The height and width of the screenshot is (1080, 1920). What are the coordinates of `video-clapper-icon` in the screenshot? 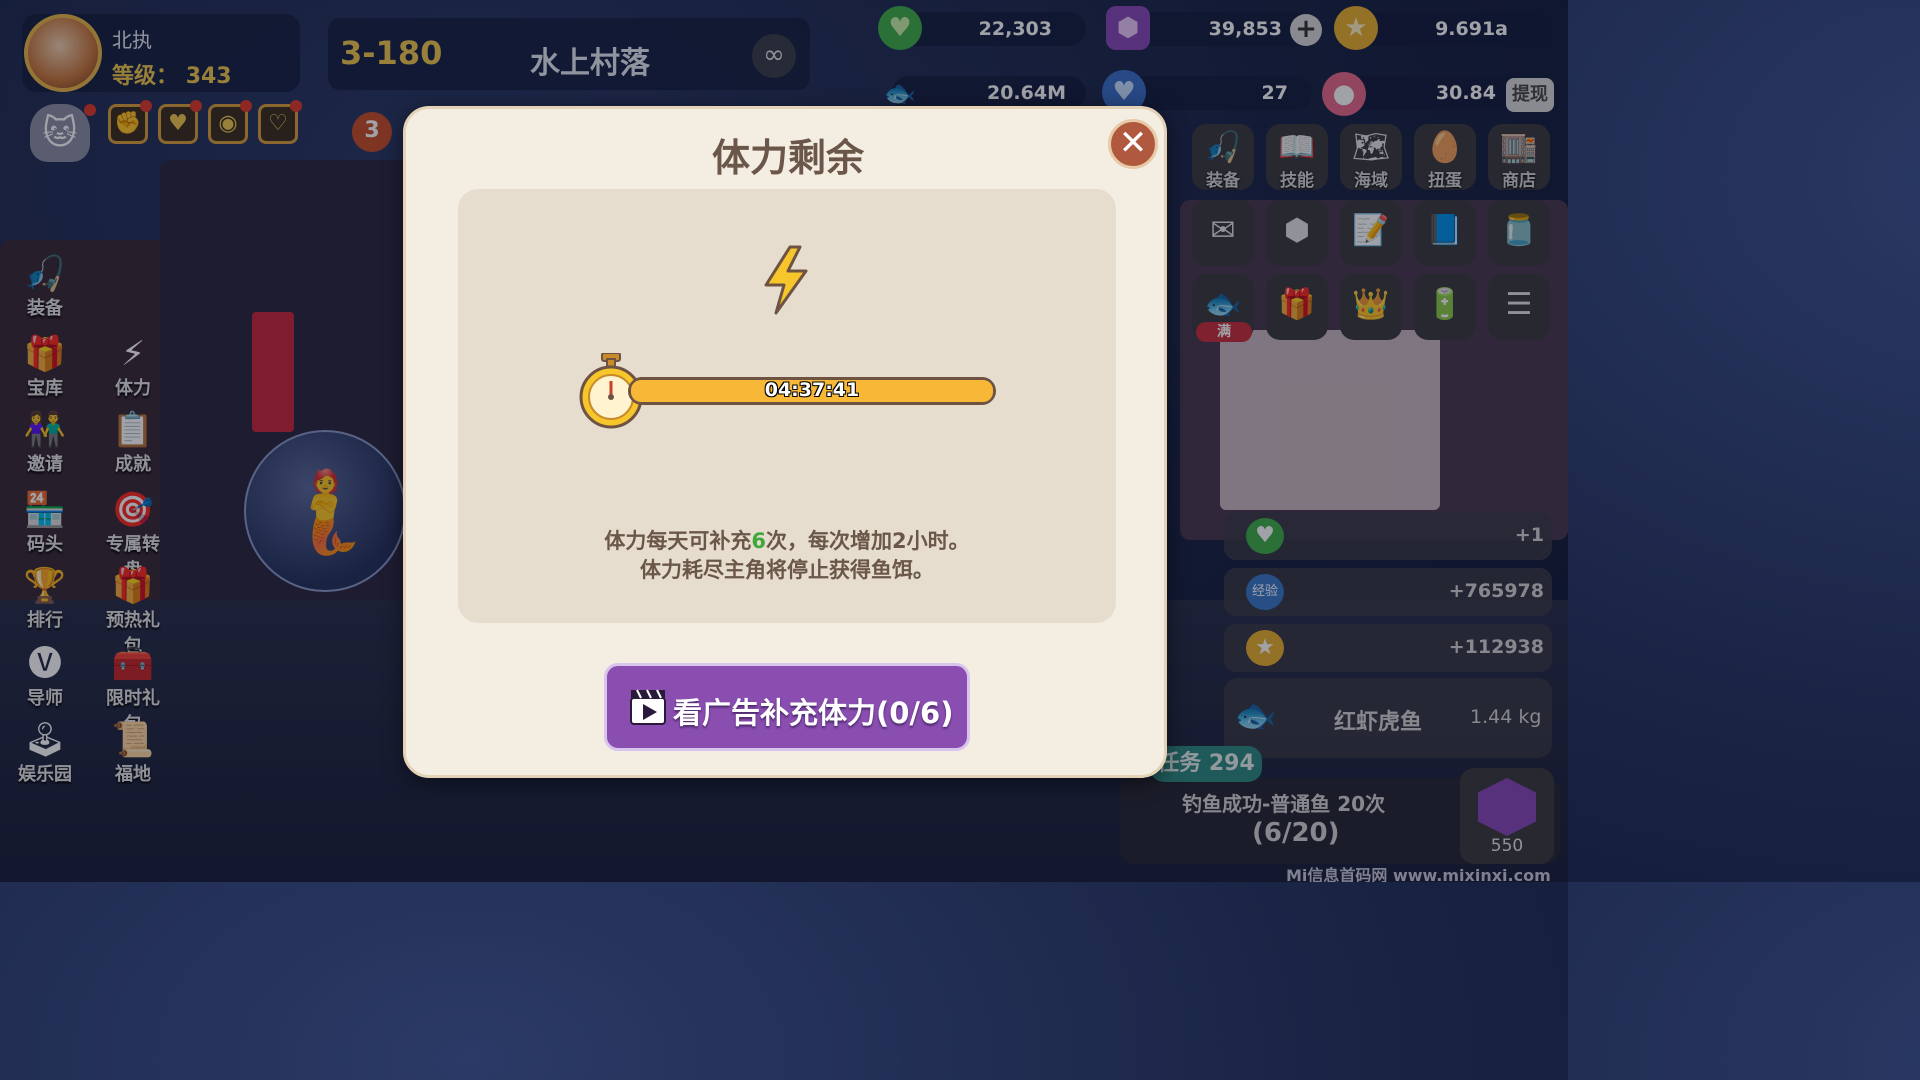 It's located at (648, 707).